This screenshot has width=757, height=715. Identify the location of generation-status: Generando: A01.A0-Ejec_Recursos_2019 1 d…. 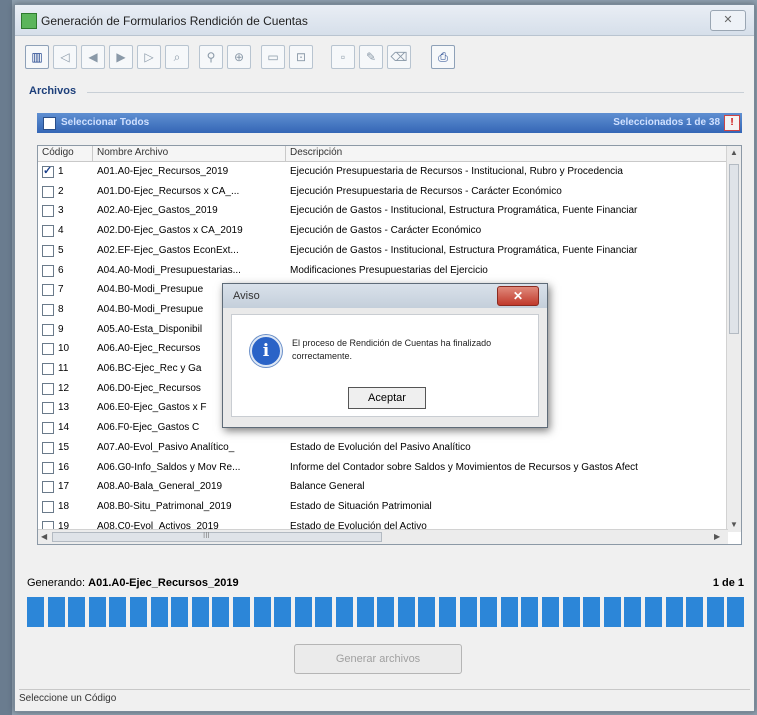
(385, 586).